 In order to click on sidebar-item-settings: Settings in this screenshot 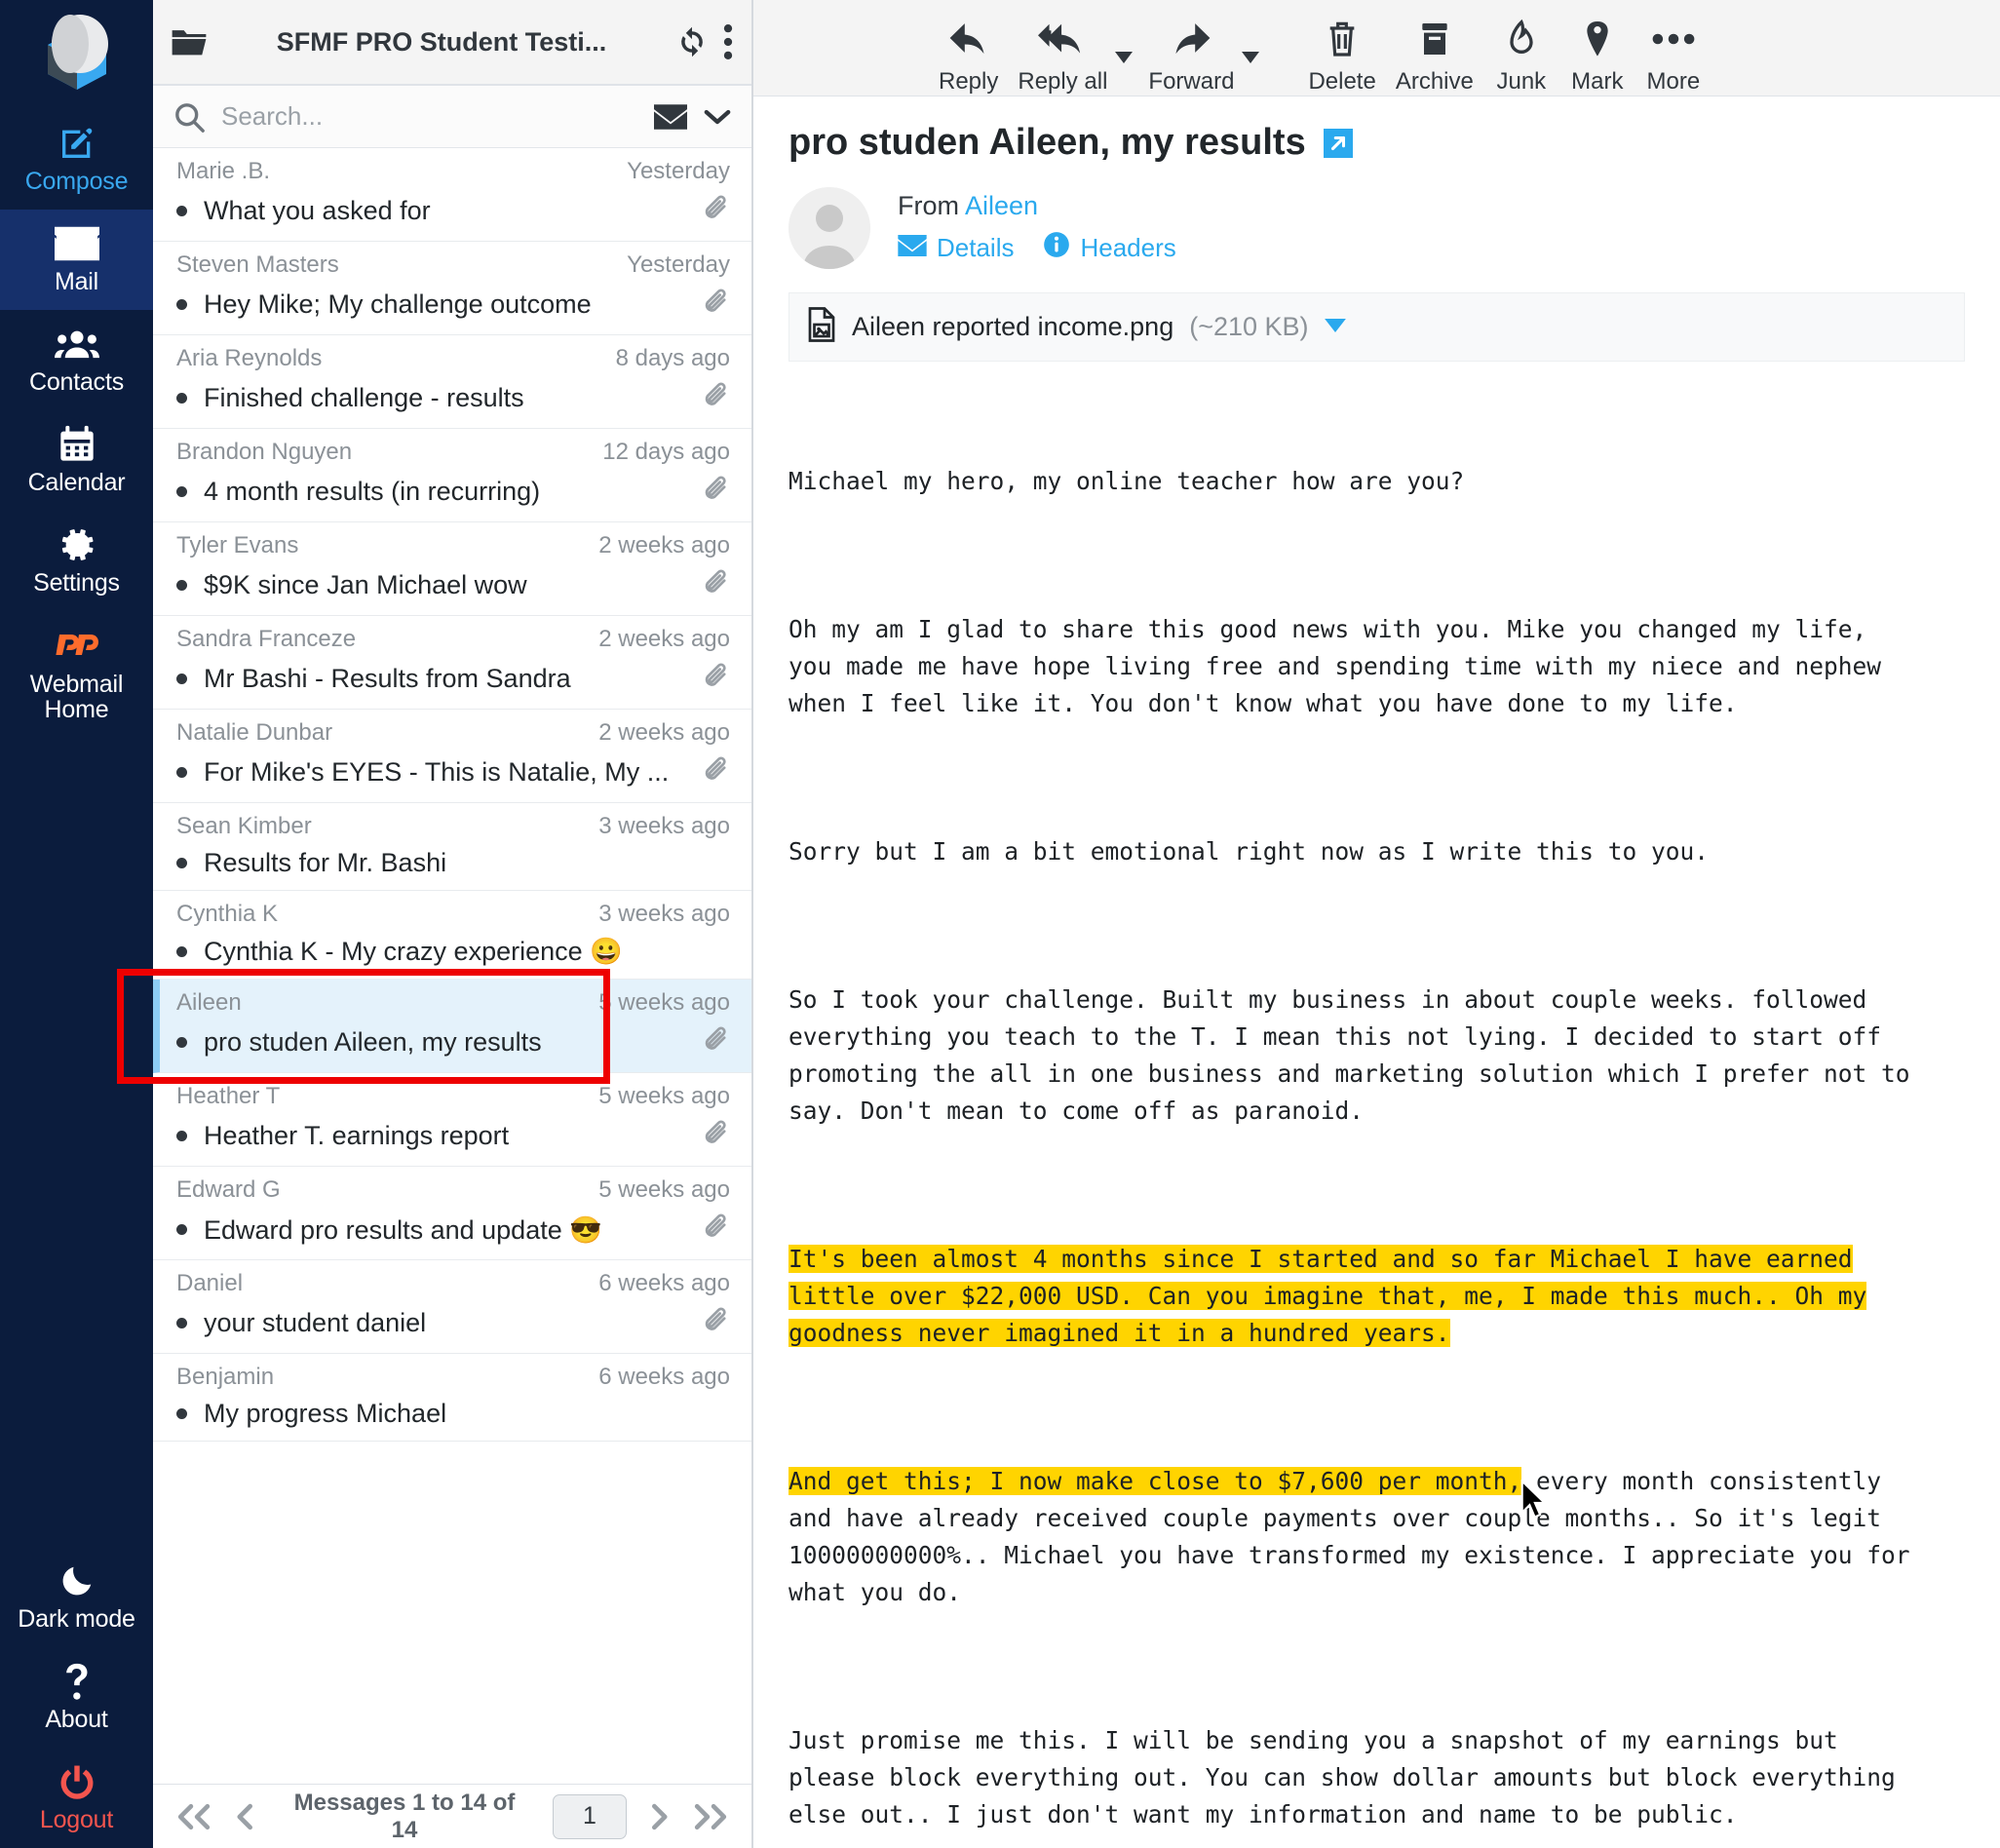, I will do `click(76, 561)`.